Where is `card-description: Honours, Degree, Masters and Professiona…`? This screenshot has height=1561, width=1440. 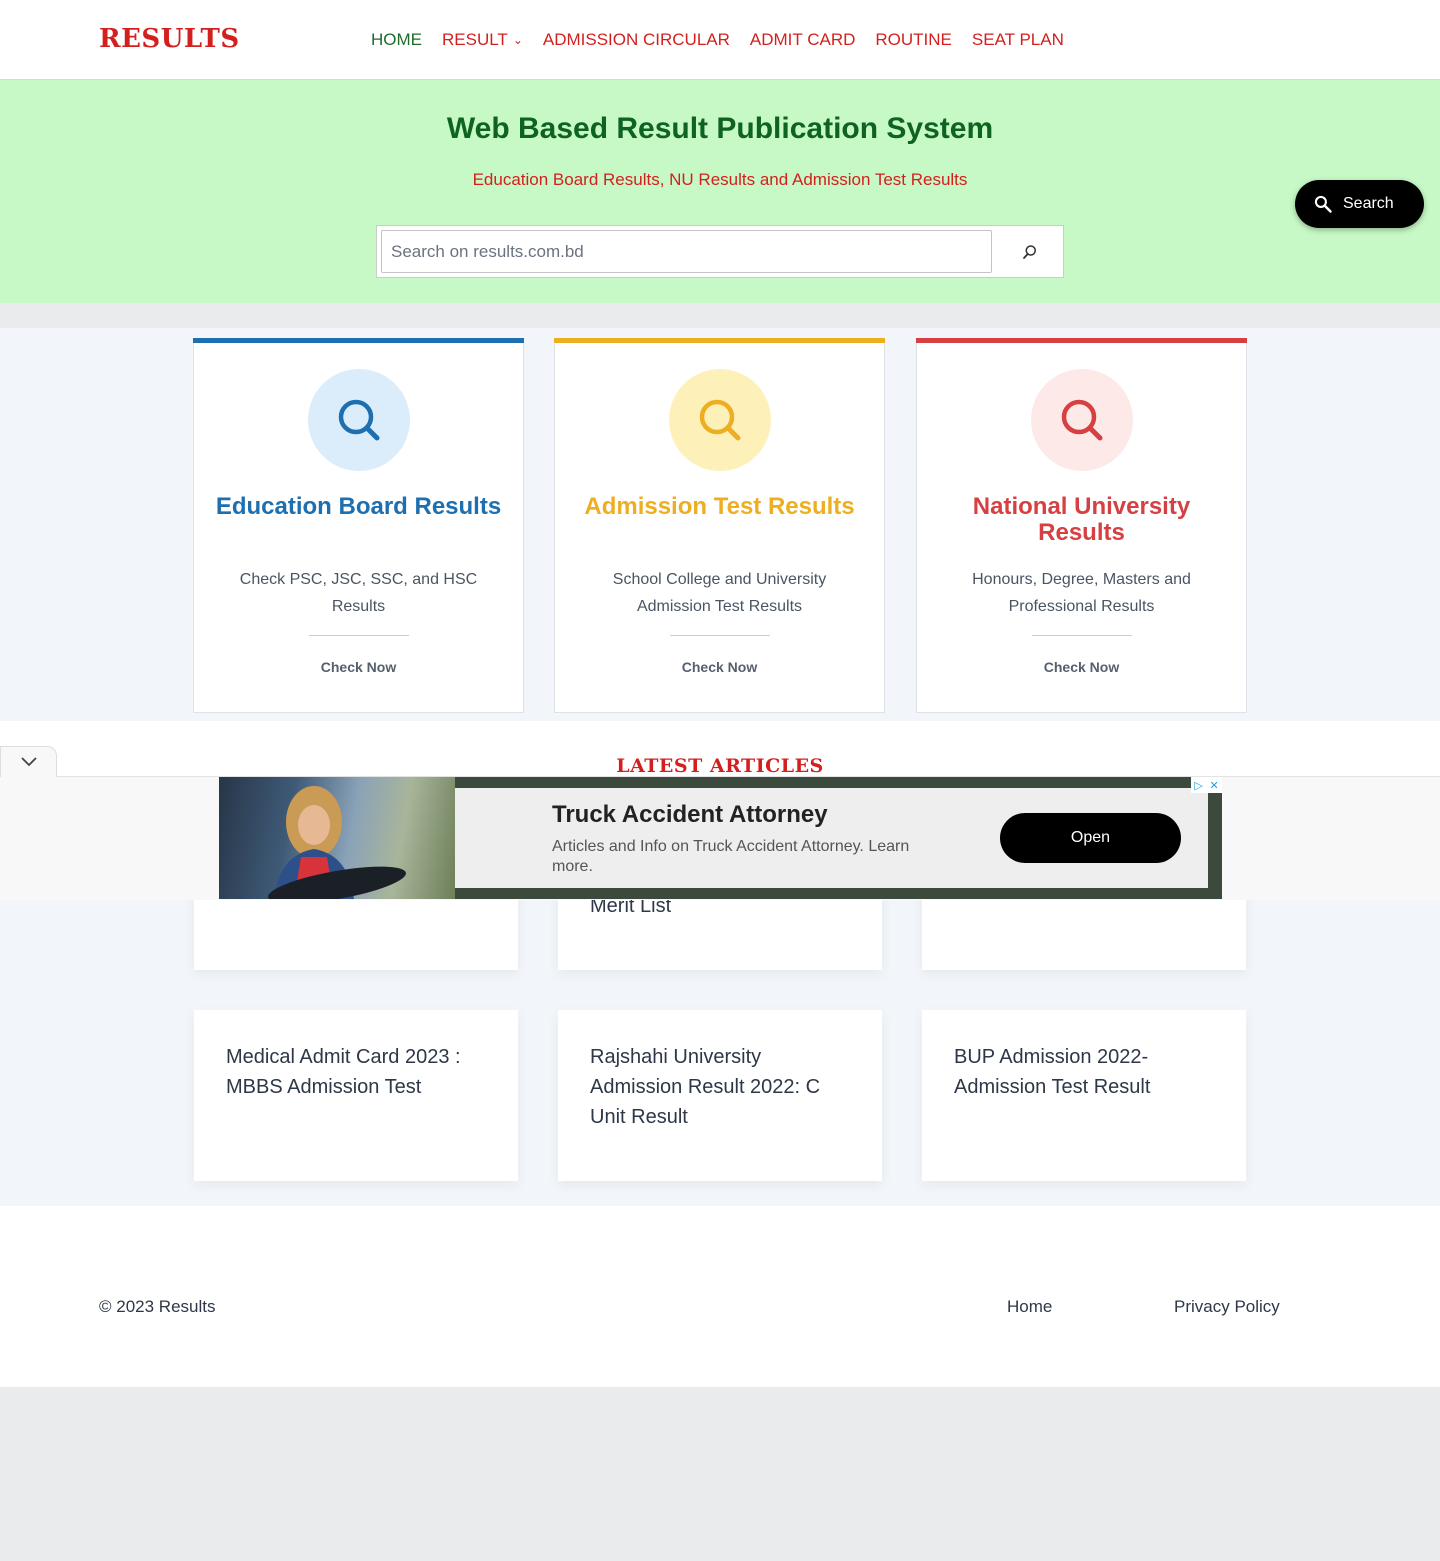
card-description: Honours, Degree, Masters and Professiona… is located at coordinates (1081, 593).